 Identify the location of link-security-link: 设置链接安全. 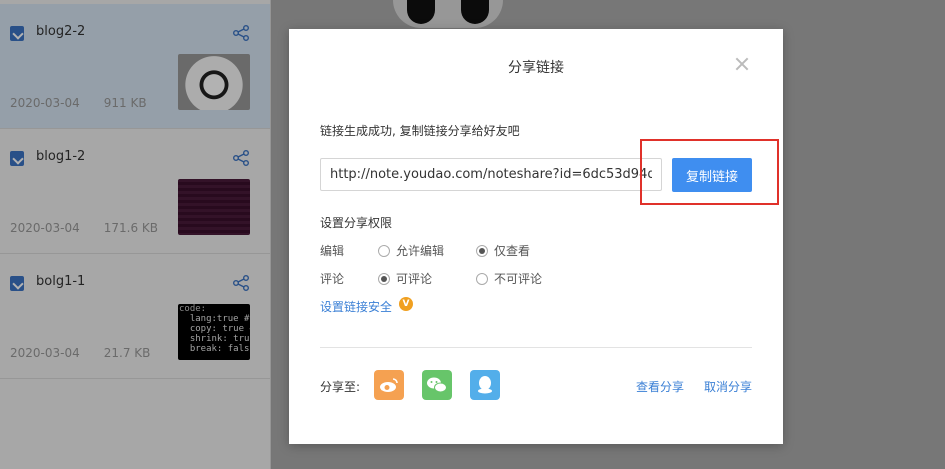
(356, 306).